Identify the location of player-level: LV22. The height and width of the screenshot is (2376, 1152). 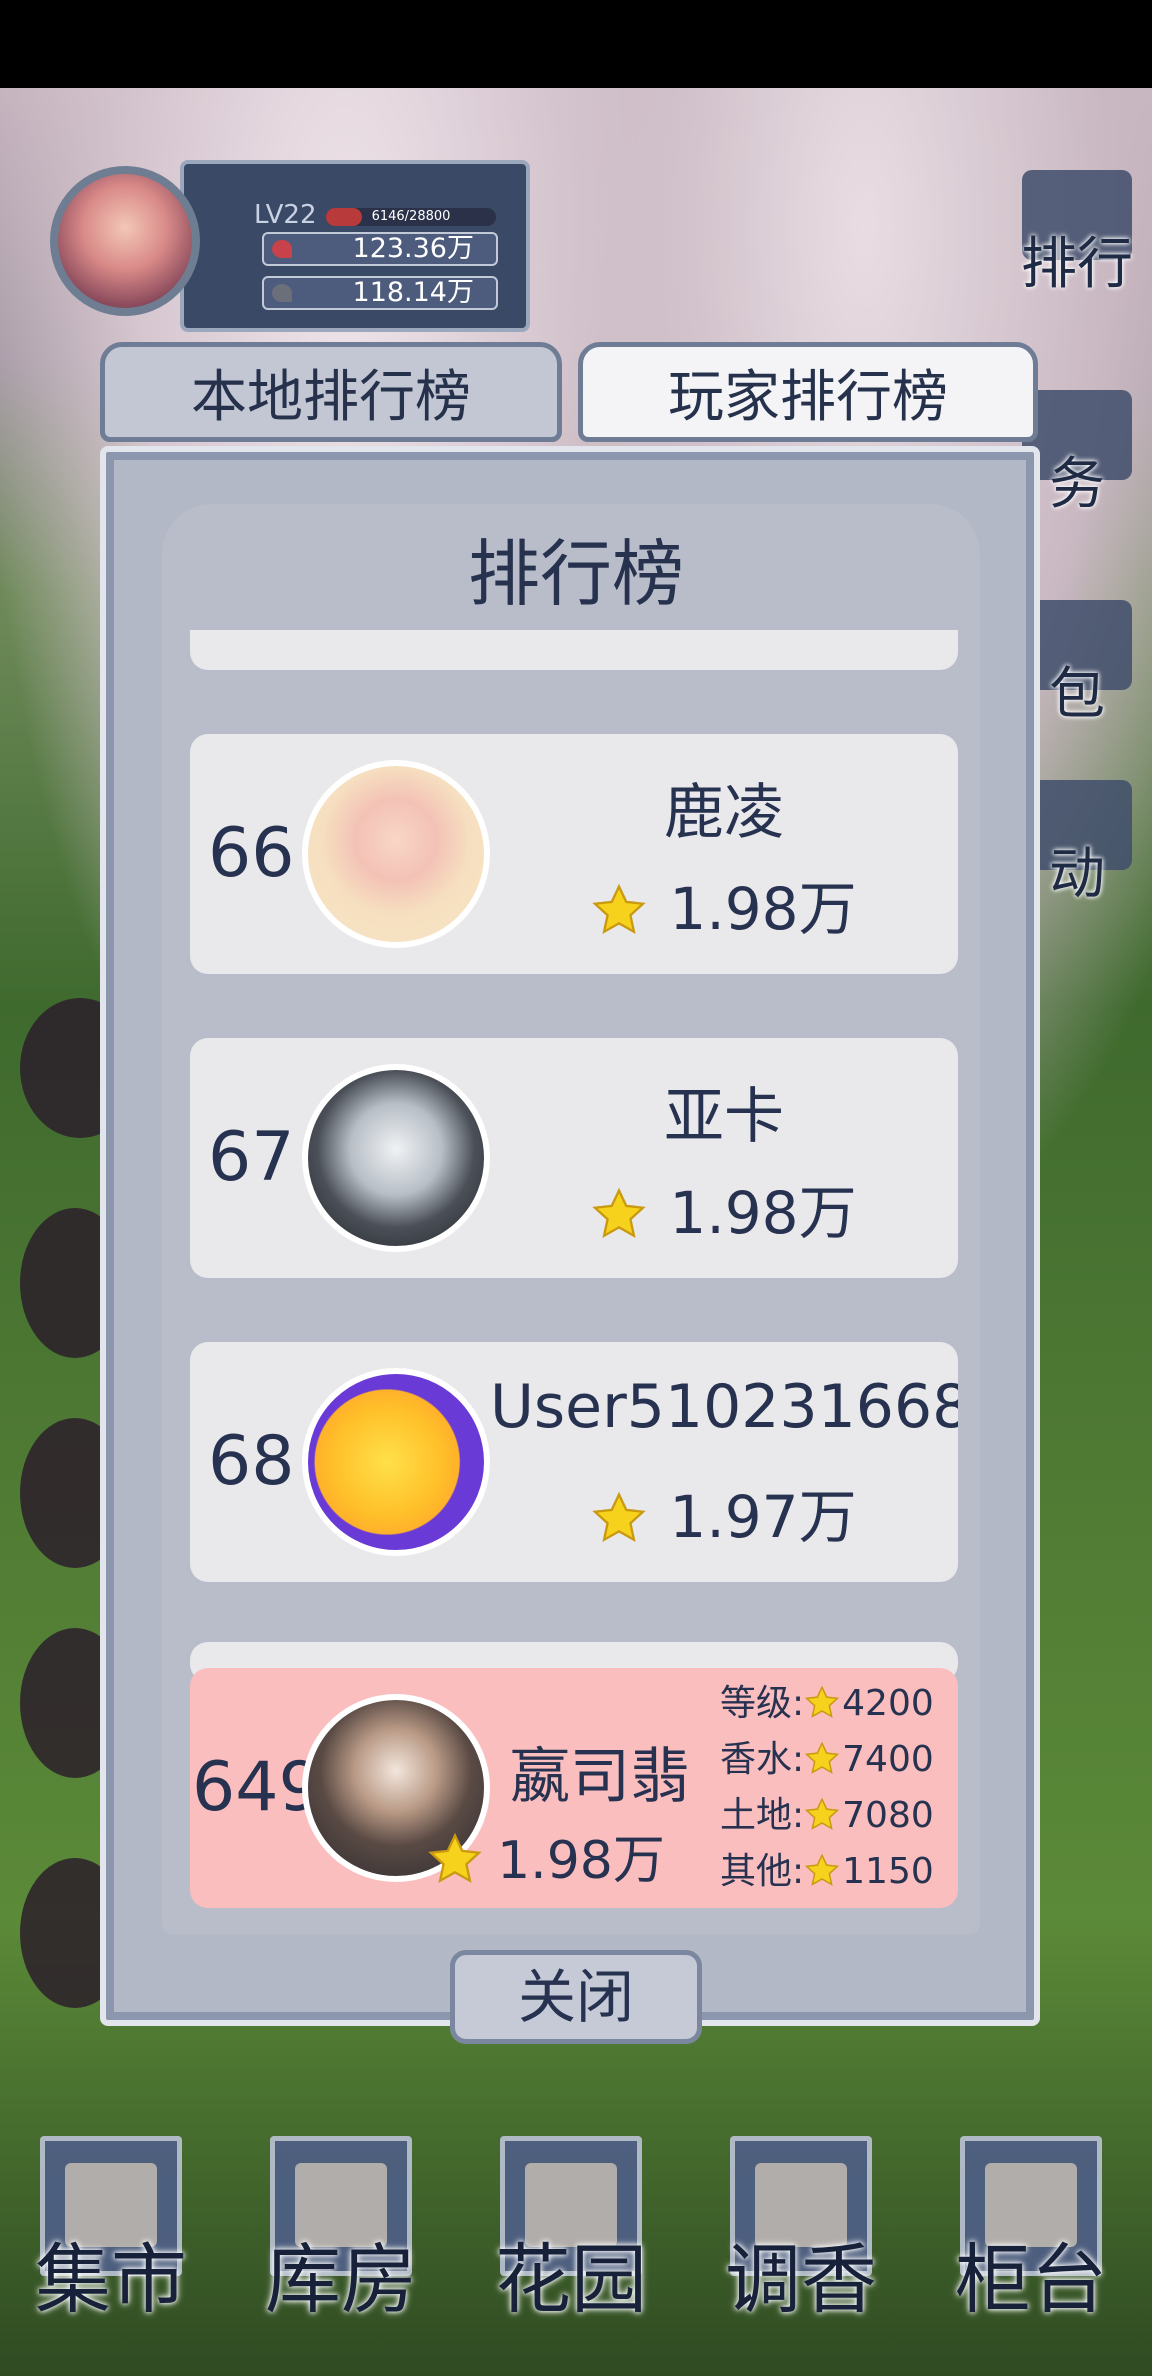
(285, 215).